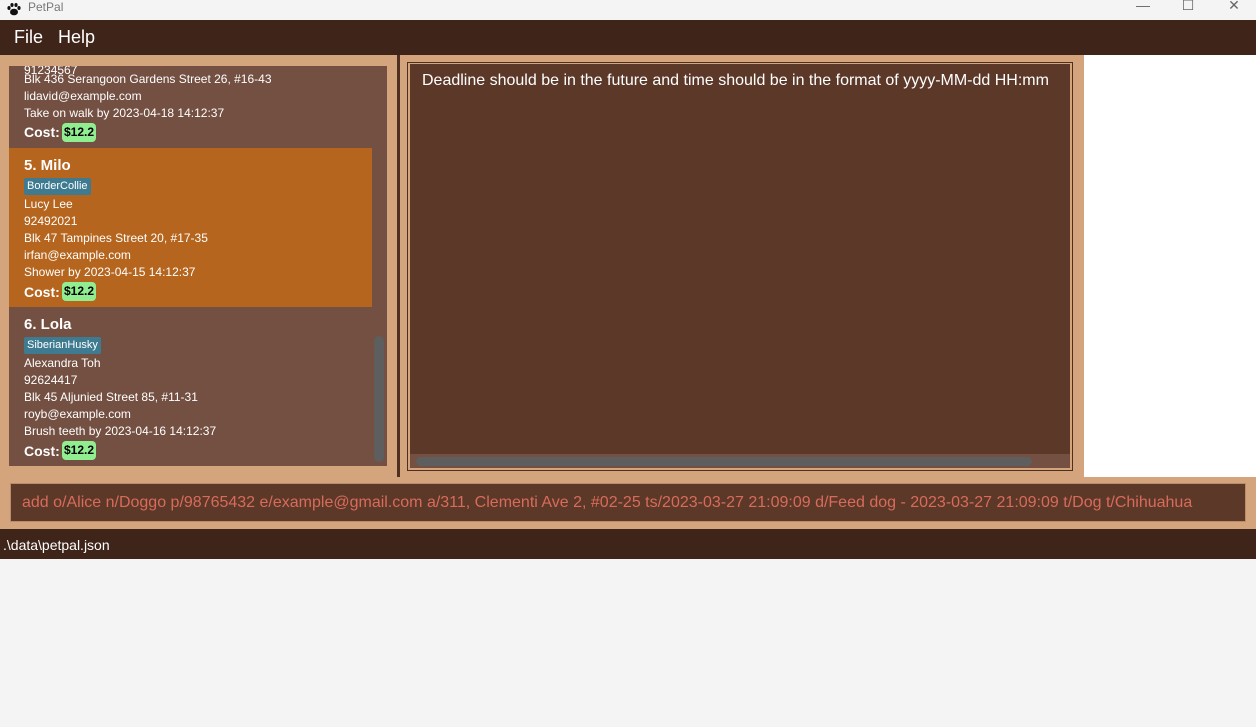 This screenshot has height=727, width=1256. What do you see at coordinates (1170, 266) in the screenshot?
I see `empty-area` at bounding box center [1170, 266].